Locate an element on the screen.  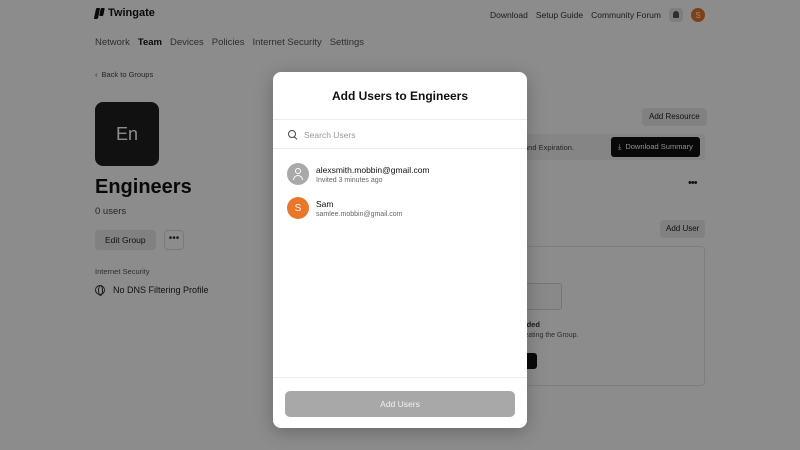
person-icon is located at coordinates (298, 174).